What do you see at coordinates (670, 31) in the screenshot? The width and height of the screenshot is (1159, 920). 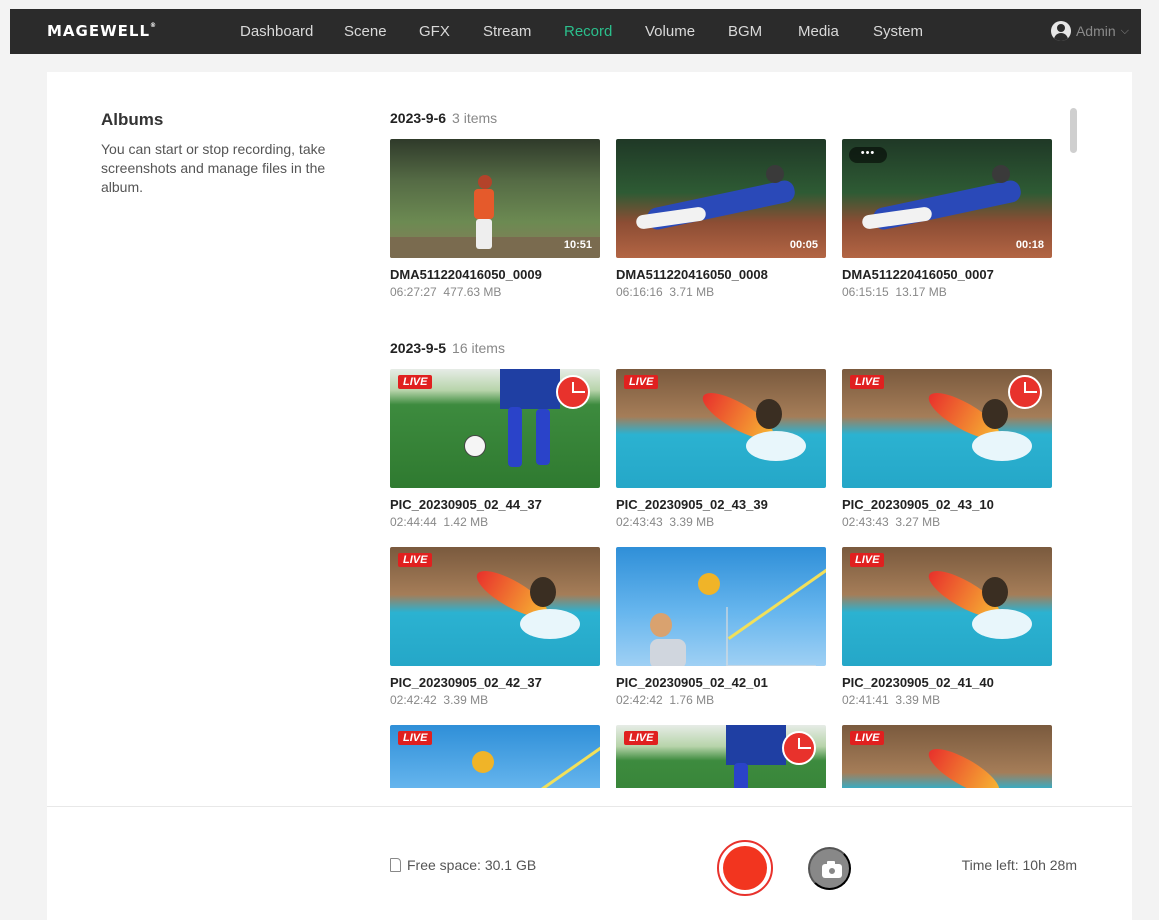 I see `nav-volume: Volume` at bounding box center [670, 31].